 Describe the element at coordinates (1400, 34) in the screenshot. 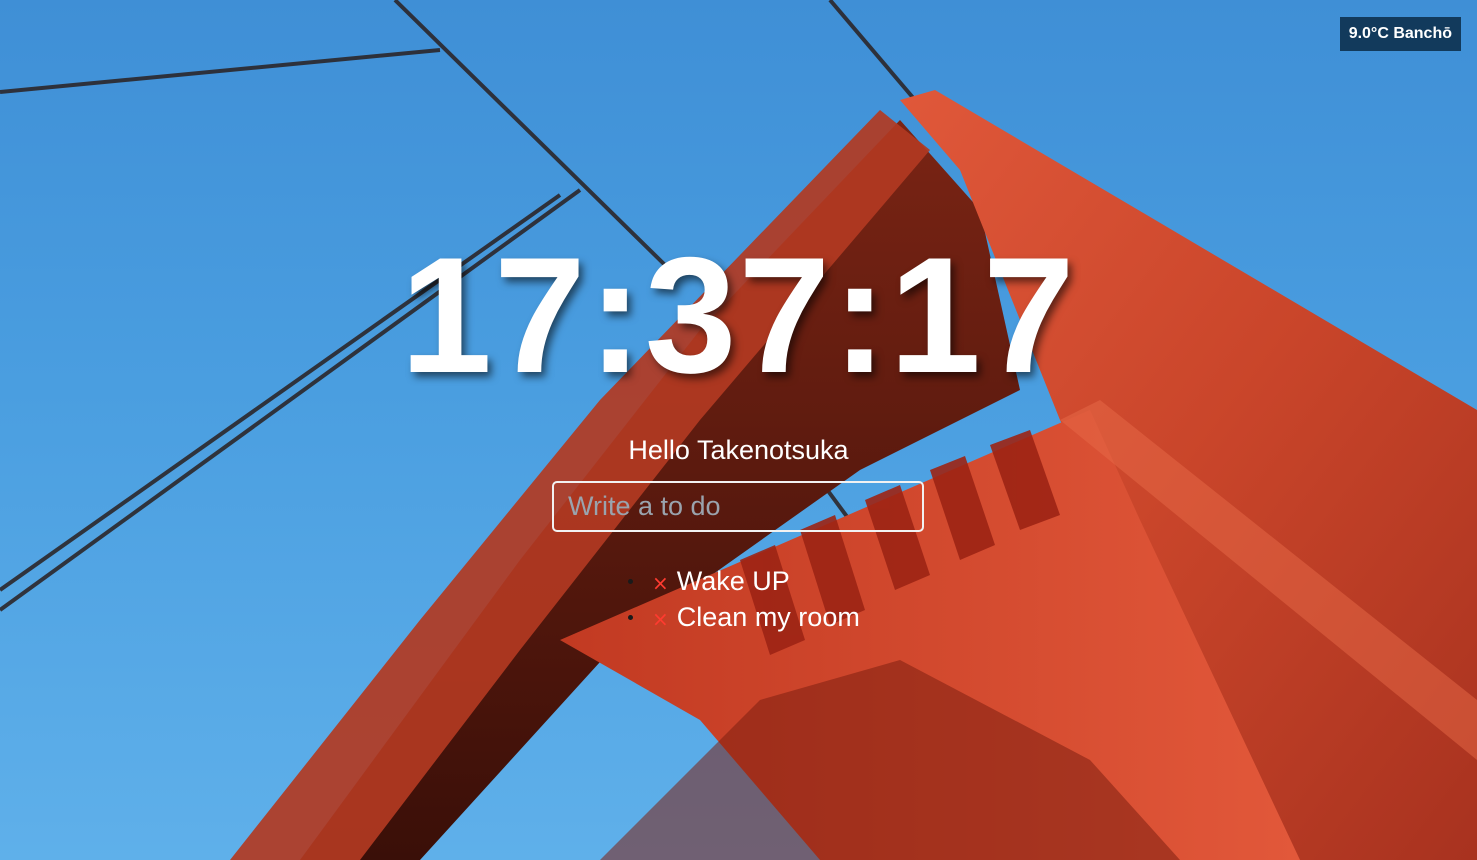

I see `weather-badge: 9.0°C Banchō` at that location.